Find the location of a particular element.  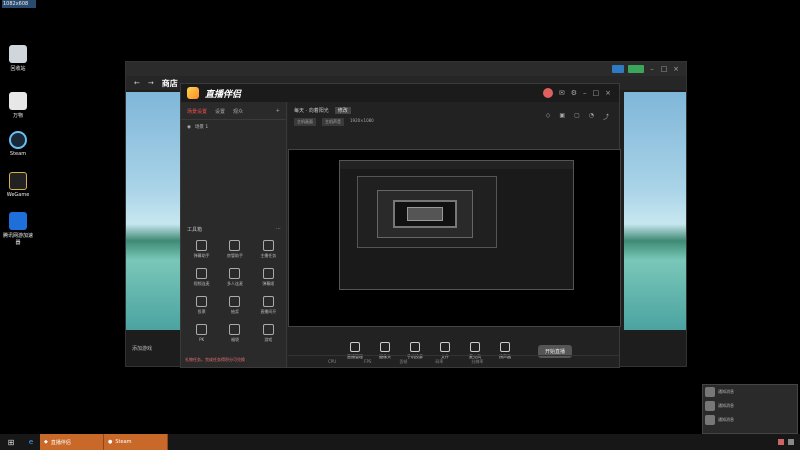

tool-item: 弹幕助手 is located at coordinates (201, 249).